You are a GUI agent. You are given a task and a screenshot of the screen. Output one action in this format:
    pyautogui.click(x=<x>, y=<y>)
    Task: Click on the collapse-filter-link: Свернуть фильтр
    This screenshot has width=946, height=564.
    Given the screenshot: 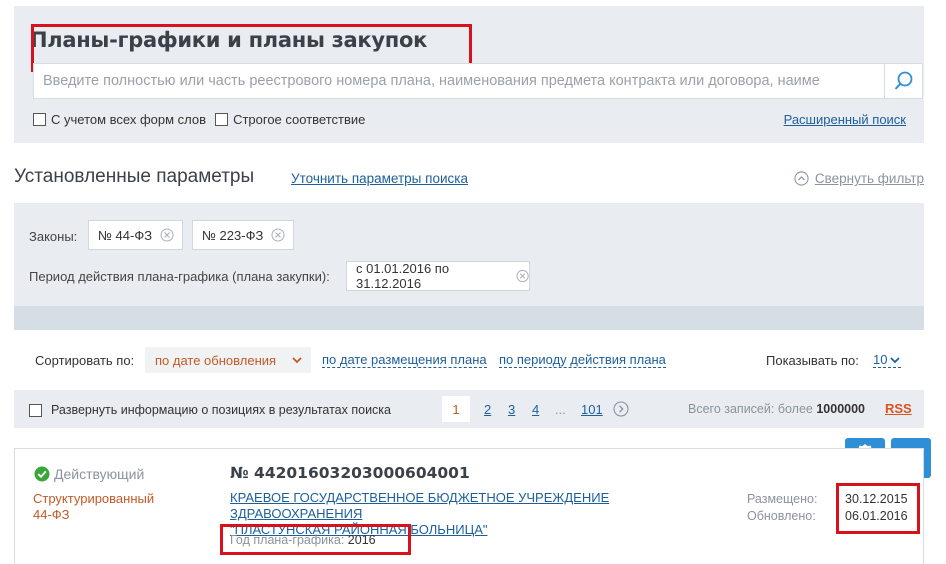 What is the action you would take?
    pyautogui.click(x=859, y=178)
    